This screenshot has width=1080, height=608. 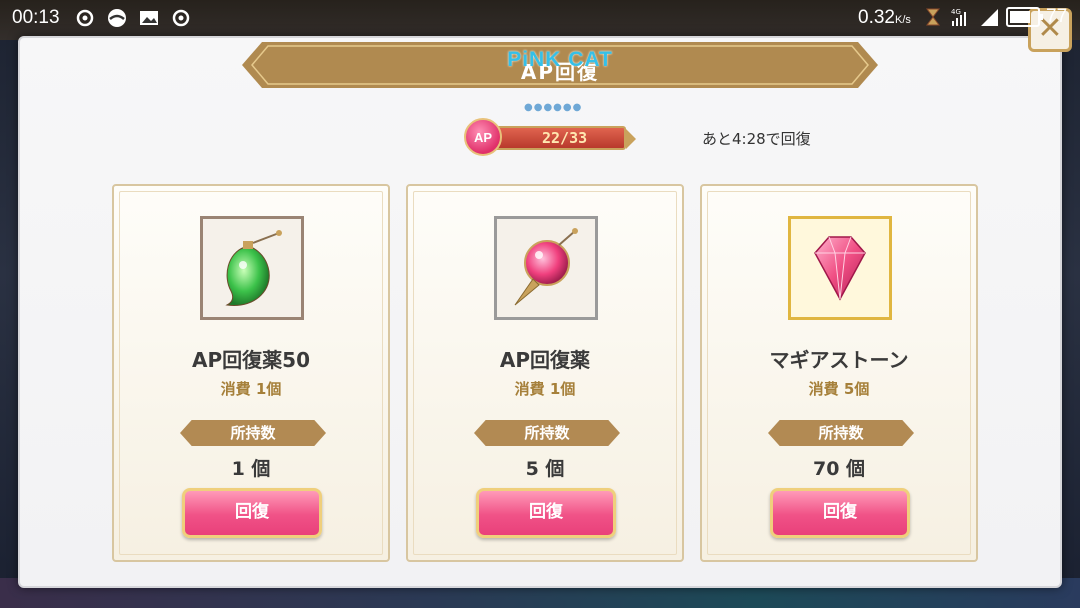 I want to click on status-bar: 00:13 0.32K/s 4G 77, so click(x=540, y=19).